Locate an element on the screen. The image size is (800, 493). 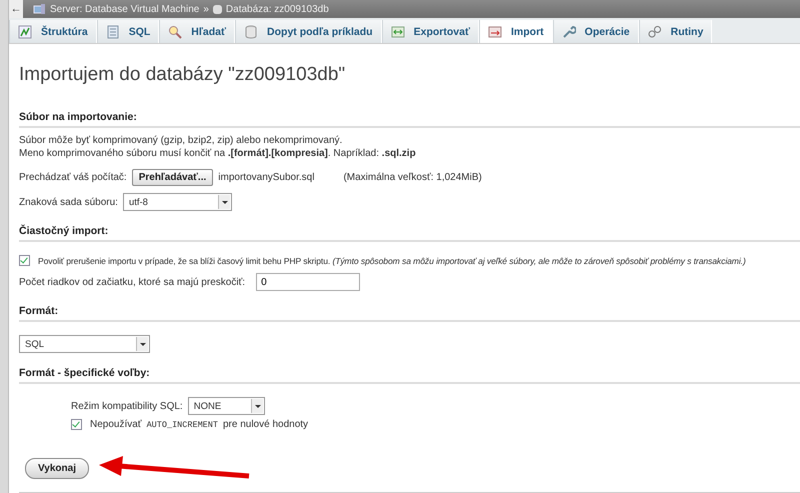
gears-icon is located at coordinates (655, 31).